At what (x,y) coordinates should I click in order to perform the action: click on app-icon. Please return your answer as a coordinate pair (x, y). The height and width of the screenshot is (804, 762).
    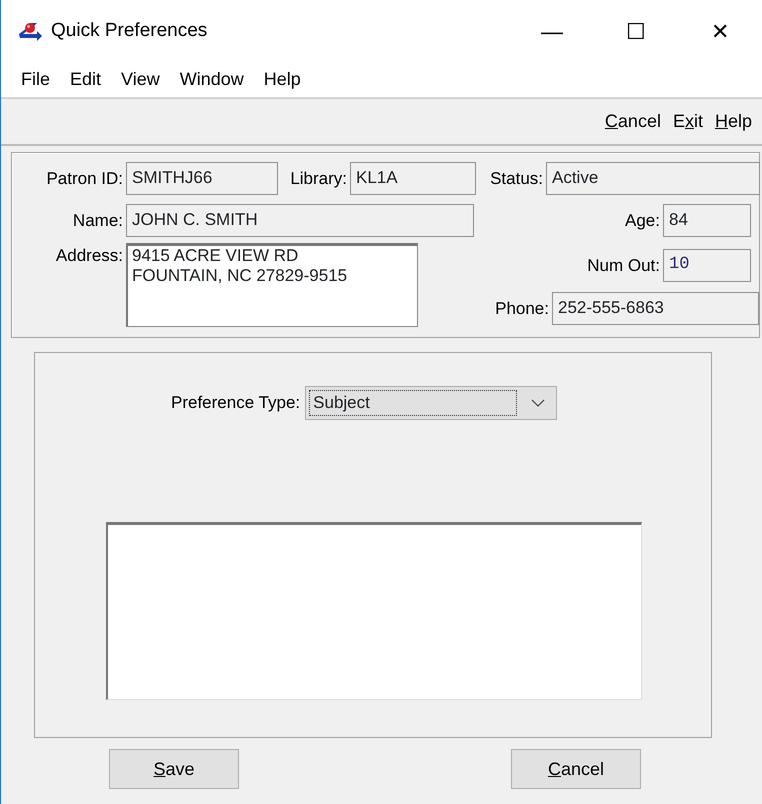
    Looking at the image, I should click on (30, 31).